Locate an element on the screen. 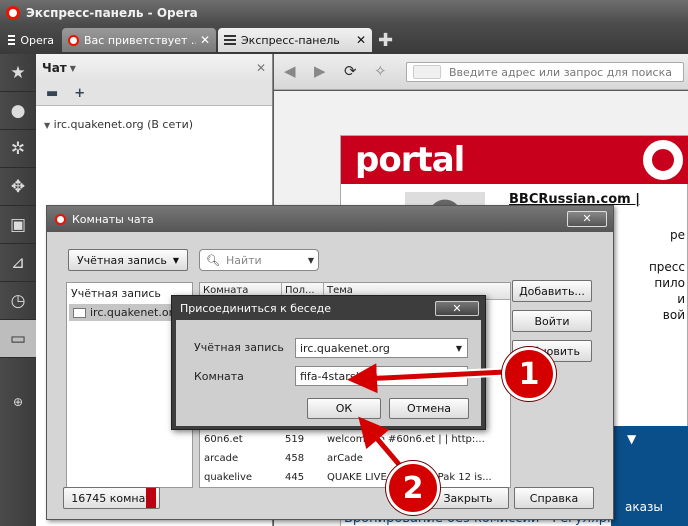 The height and width of the screenshot is (526, 688). annotation-step-2: 2 is located at coordinates (413, 488).